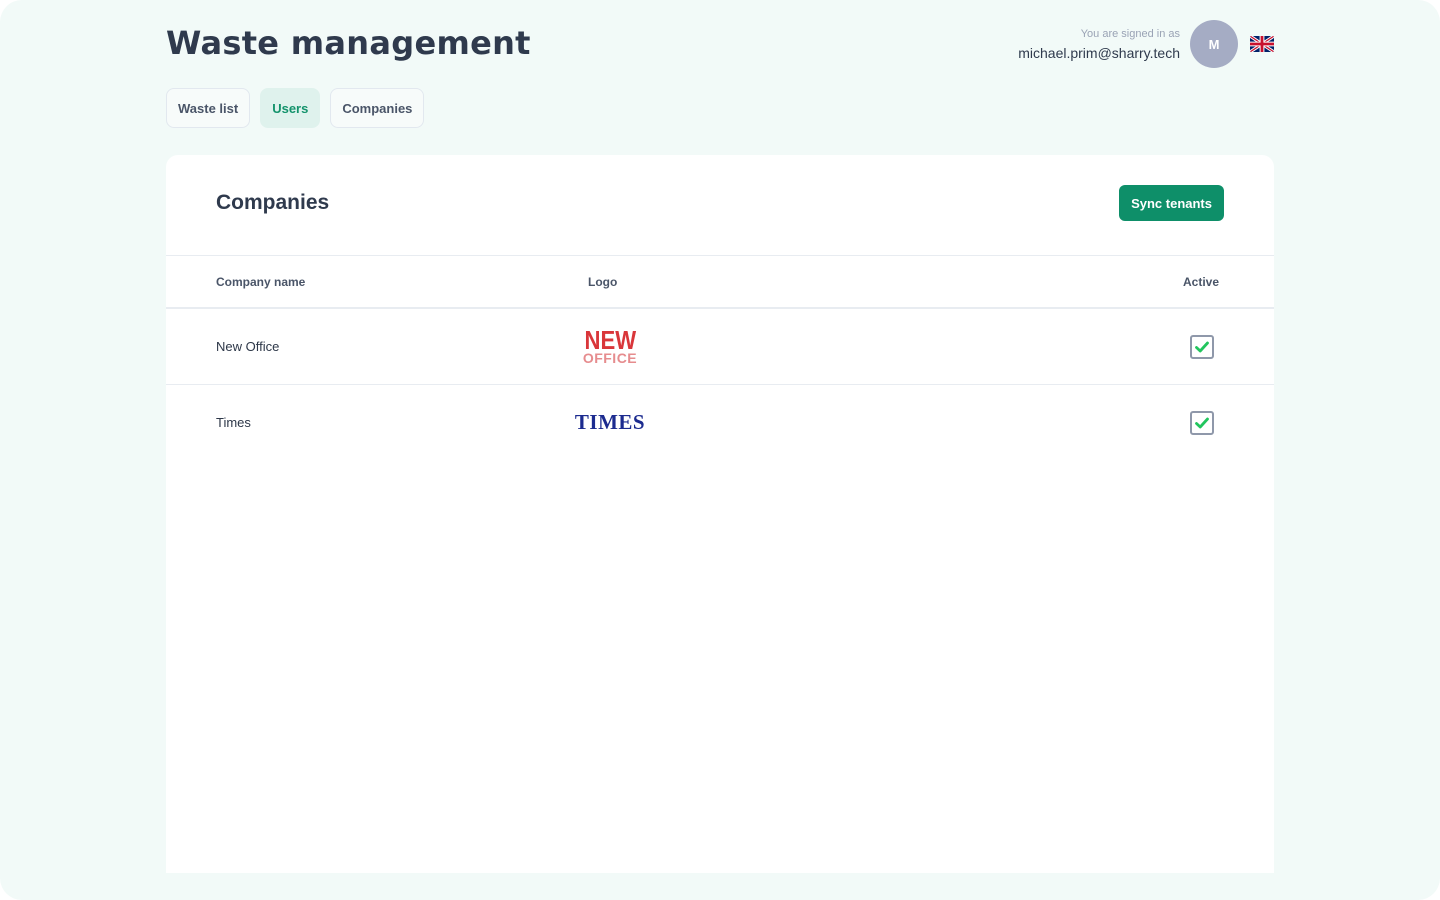 The image size is (1440, 900). I want to click on column-header-active: Active, so click(1201, 282).